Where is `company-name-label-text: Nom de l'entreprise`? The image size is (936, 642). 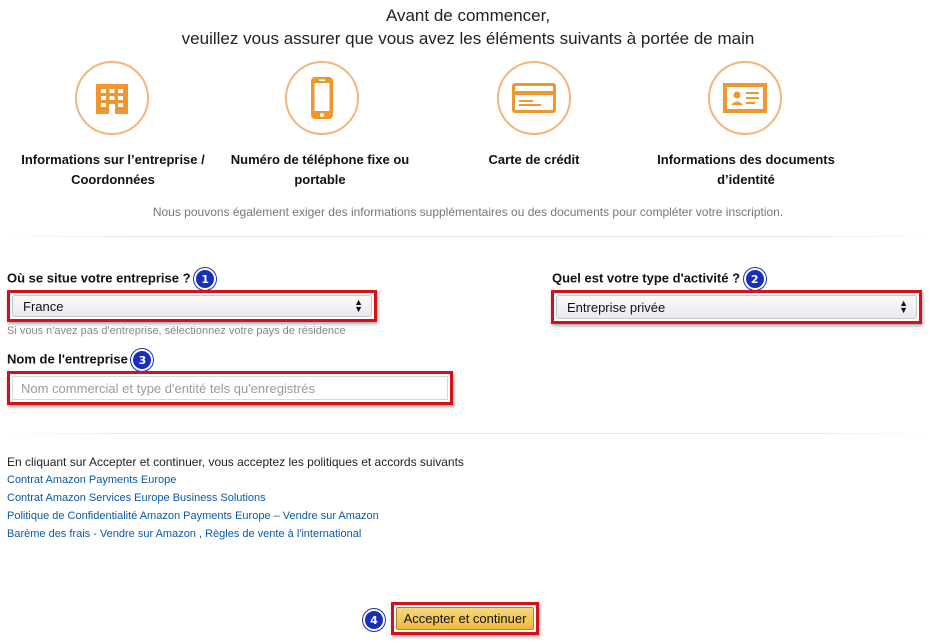
company-name-label-text: Nom de l'entreprise is located at coordinates (67, 359).